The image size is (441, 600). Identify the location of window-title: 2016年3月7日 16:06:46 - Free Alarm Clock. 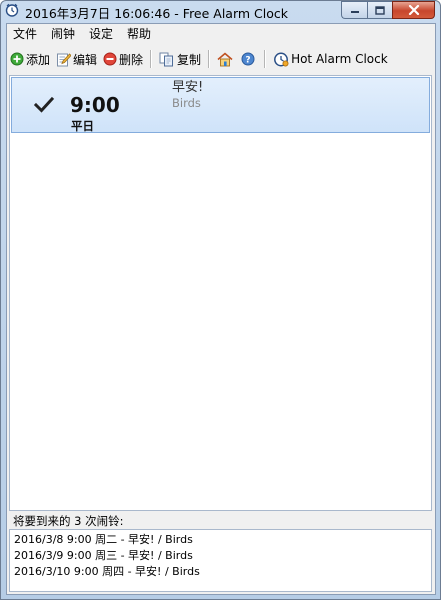
(157, 13).